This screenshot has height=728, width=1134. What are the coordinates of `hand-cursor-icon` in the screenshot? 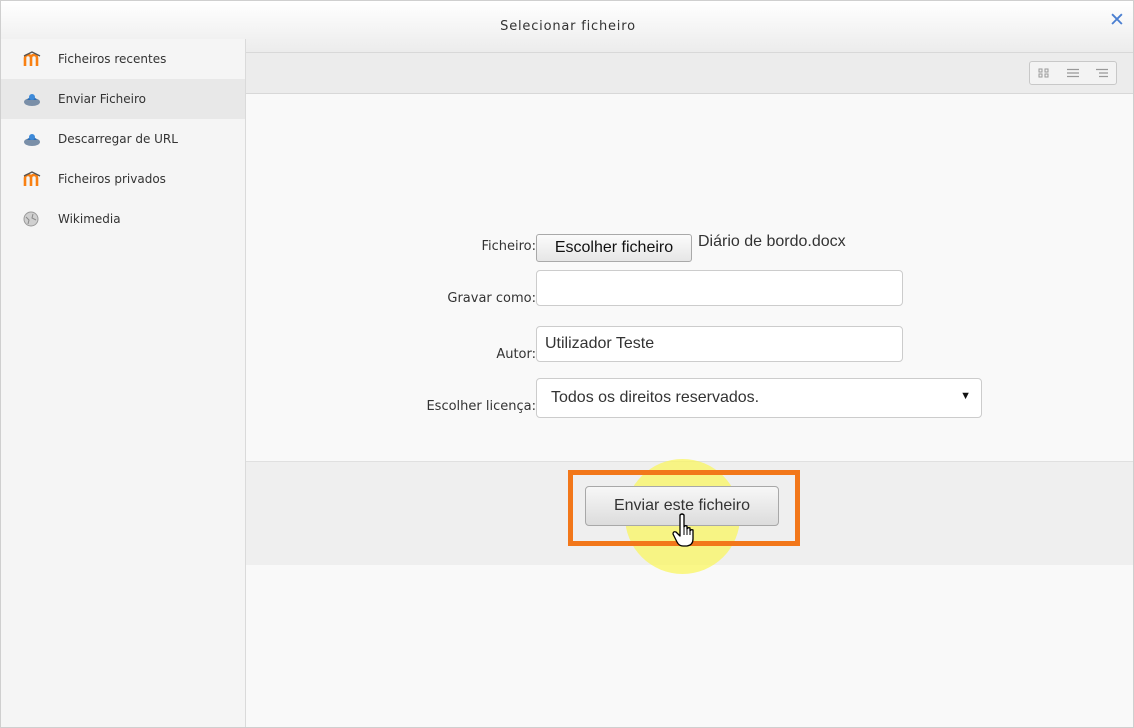 It's located at (686, 531).